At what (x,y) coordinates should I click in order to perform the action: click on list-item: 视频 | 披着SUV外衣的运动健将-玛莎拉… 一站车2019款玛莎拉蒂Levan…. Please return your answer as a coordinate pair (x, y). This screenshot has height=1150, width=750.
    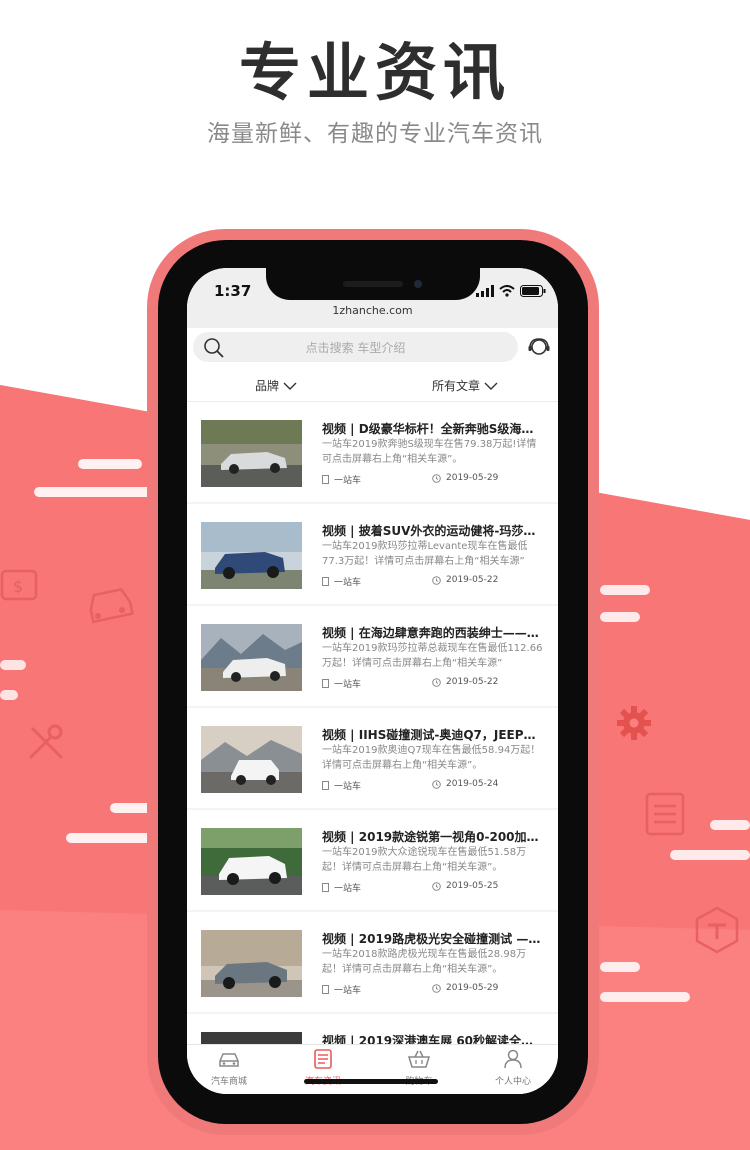
    Looking at the image, I should click on (372, 554).